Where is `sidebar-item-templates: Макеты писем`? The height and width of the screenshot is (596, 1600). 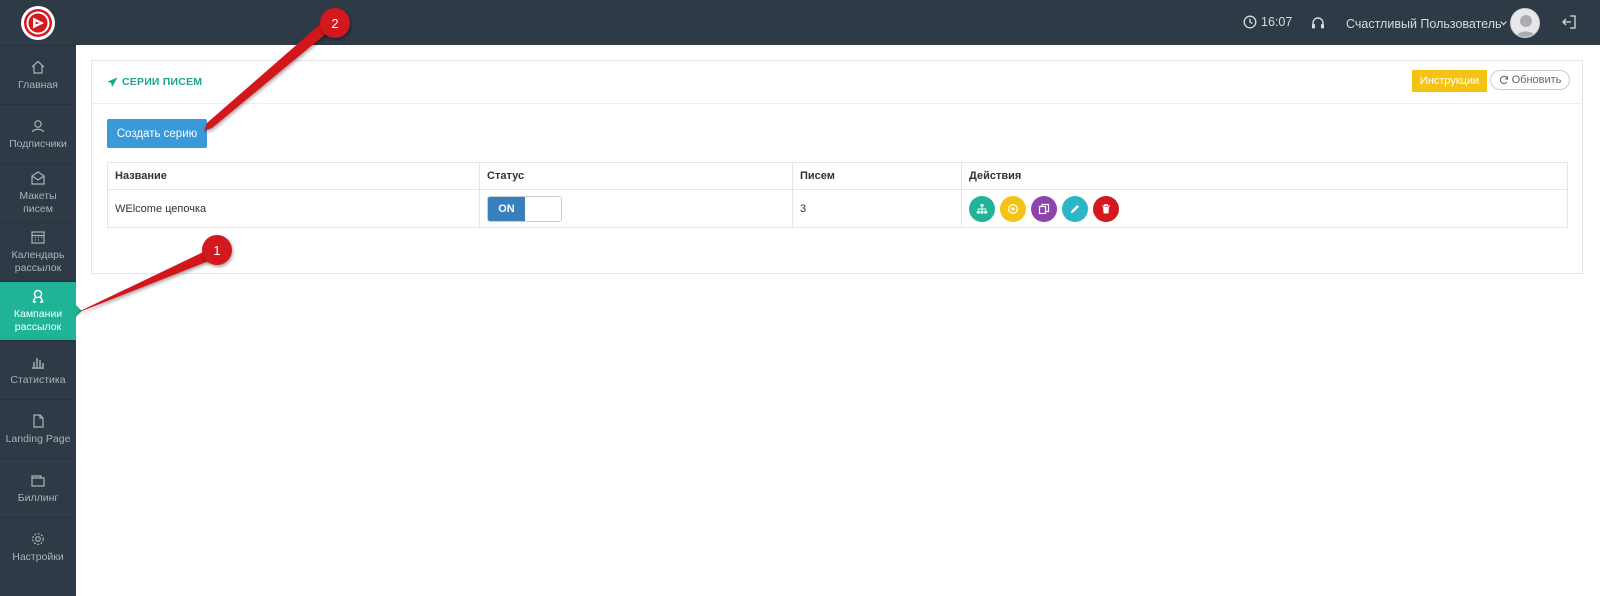 sidebar-item-templates: Макеты писем is located at coordinates (38, 192).